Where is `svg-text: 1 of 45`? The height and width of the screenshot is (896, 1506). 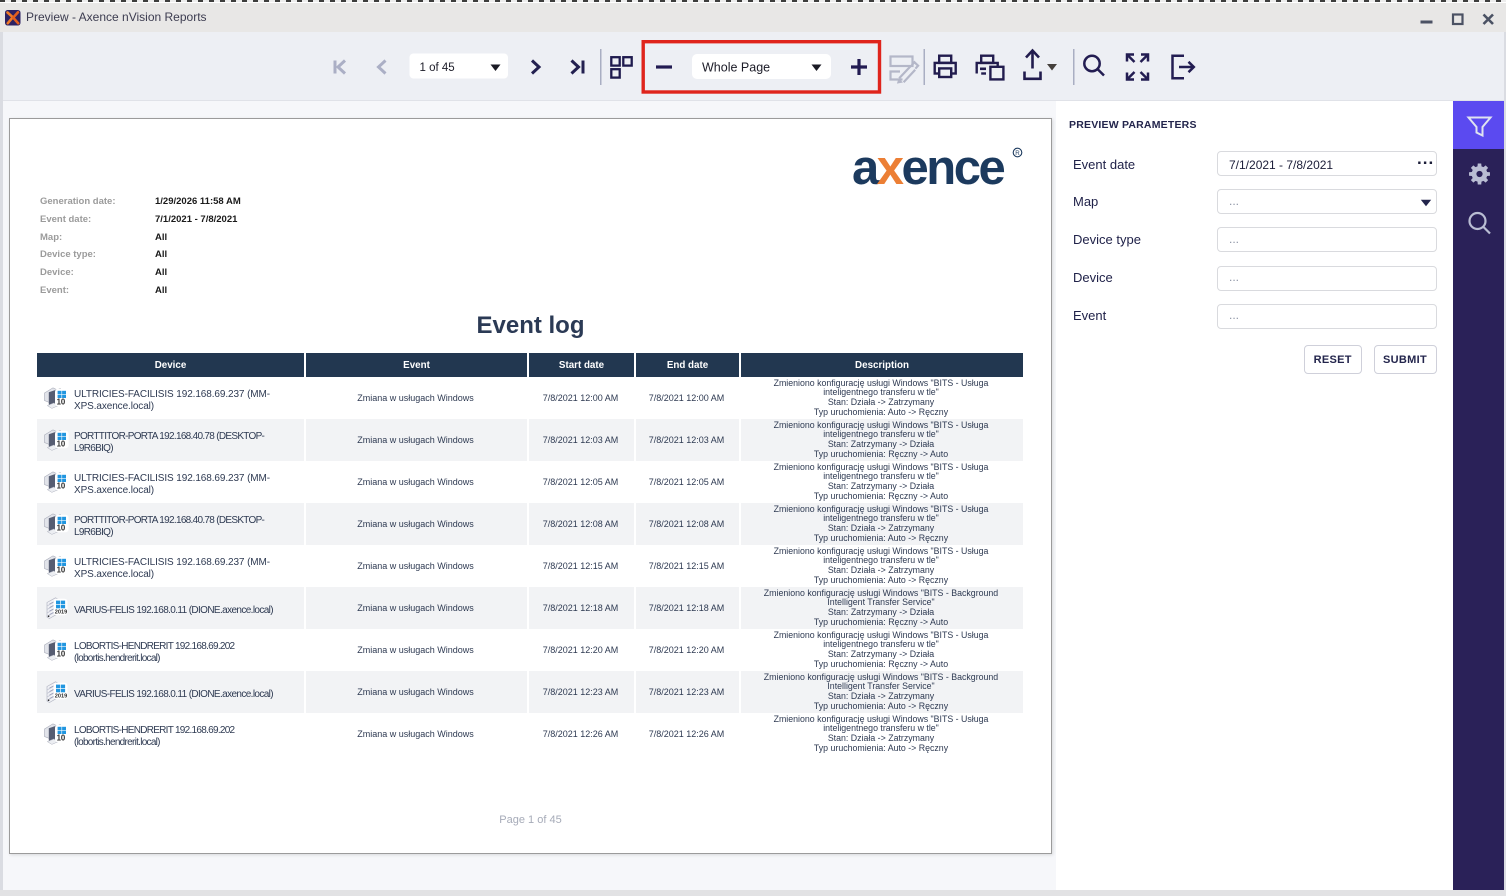
svg-text: 1 of 45 is located at coordinates (437, 68).